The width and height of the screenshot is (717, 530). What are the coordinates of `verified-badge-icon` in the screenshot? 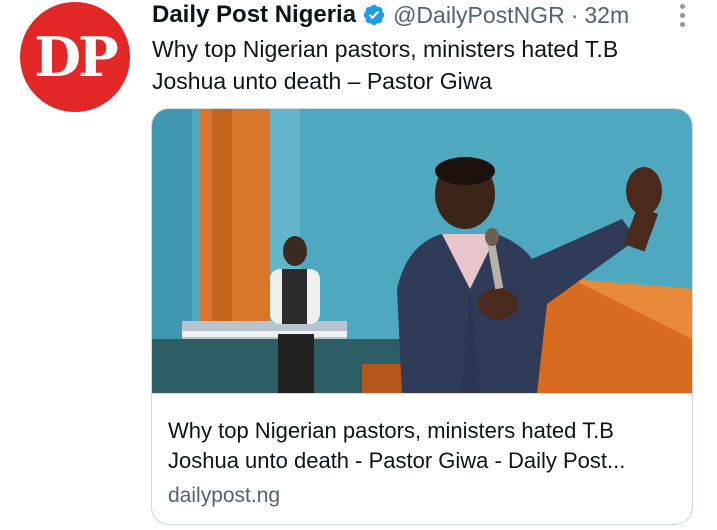 It's located at (374, 15).